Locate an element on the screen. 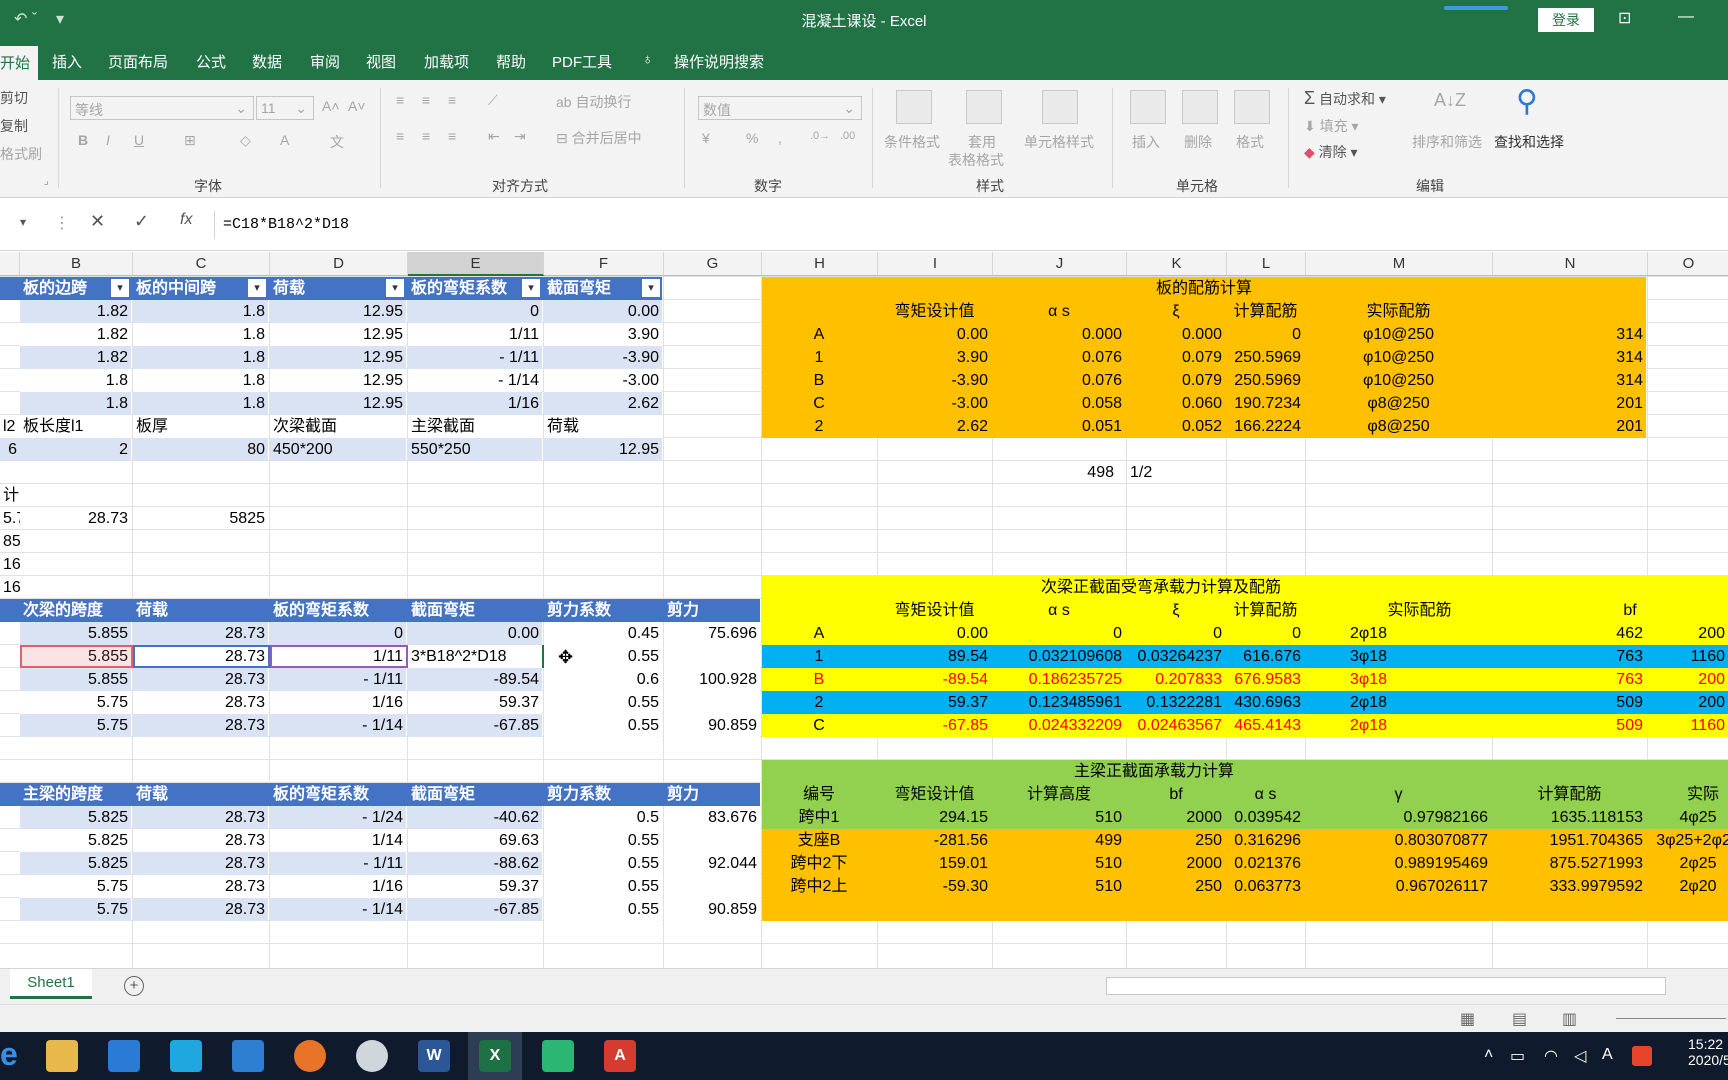 The width and height of the screenshot is (1728, 1080). value-cell: 16 is located at coordinates (10, 587).